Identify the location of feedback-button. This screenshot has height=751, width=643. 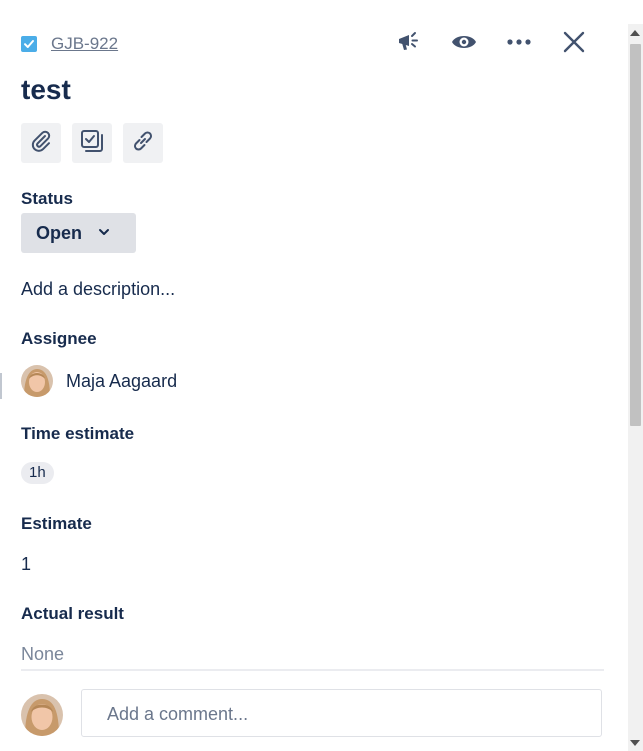
(408, 44).